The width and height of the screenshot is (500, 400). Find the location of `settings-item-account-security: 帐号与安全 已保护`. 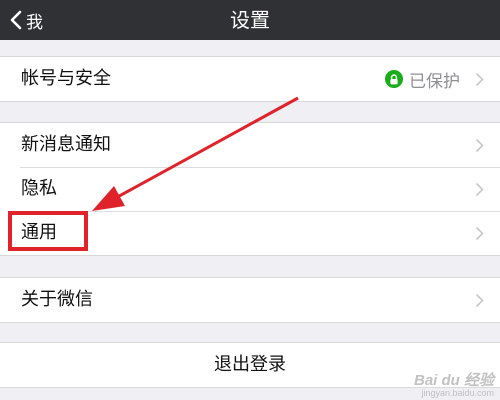

settings-item-account-security: 帐号与安全 已保护 is located at coordinates (250, 79).